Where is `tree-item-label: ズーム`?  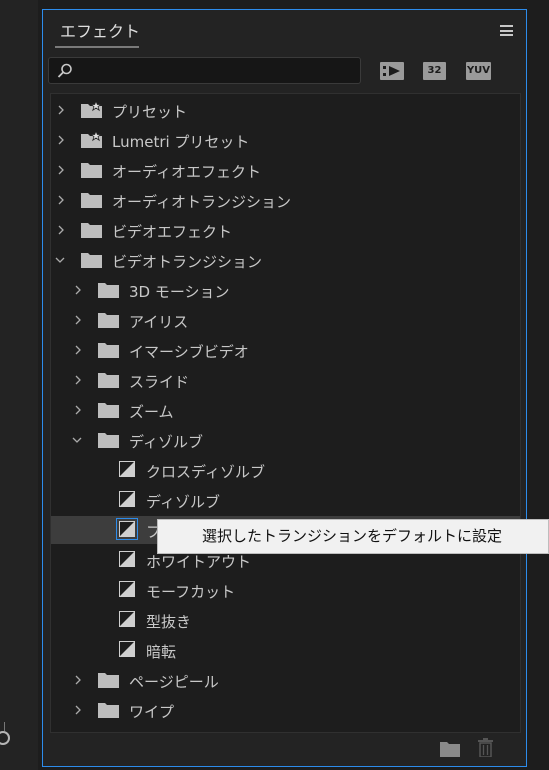
tree-item-label: ズーム is located at coordinates (151, 412).